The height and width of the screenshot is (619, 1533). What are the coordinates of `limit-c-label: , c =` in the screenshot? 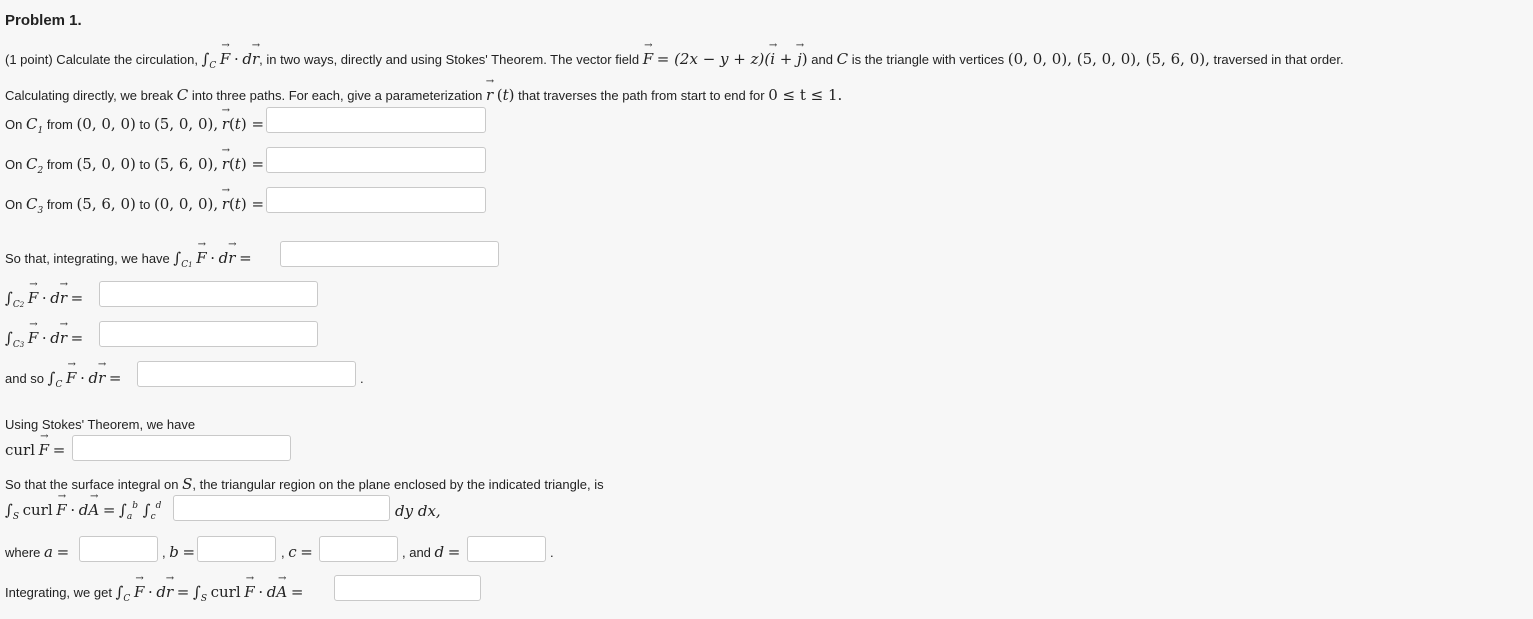 It's located at (297, 552).